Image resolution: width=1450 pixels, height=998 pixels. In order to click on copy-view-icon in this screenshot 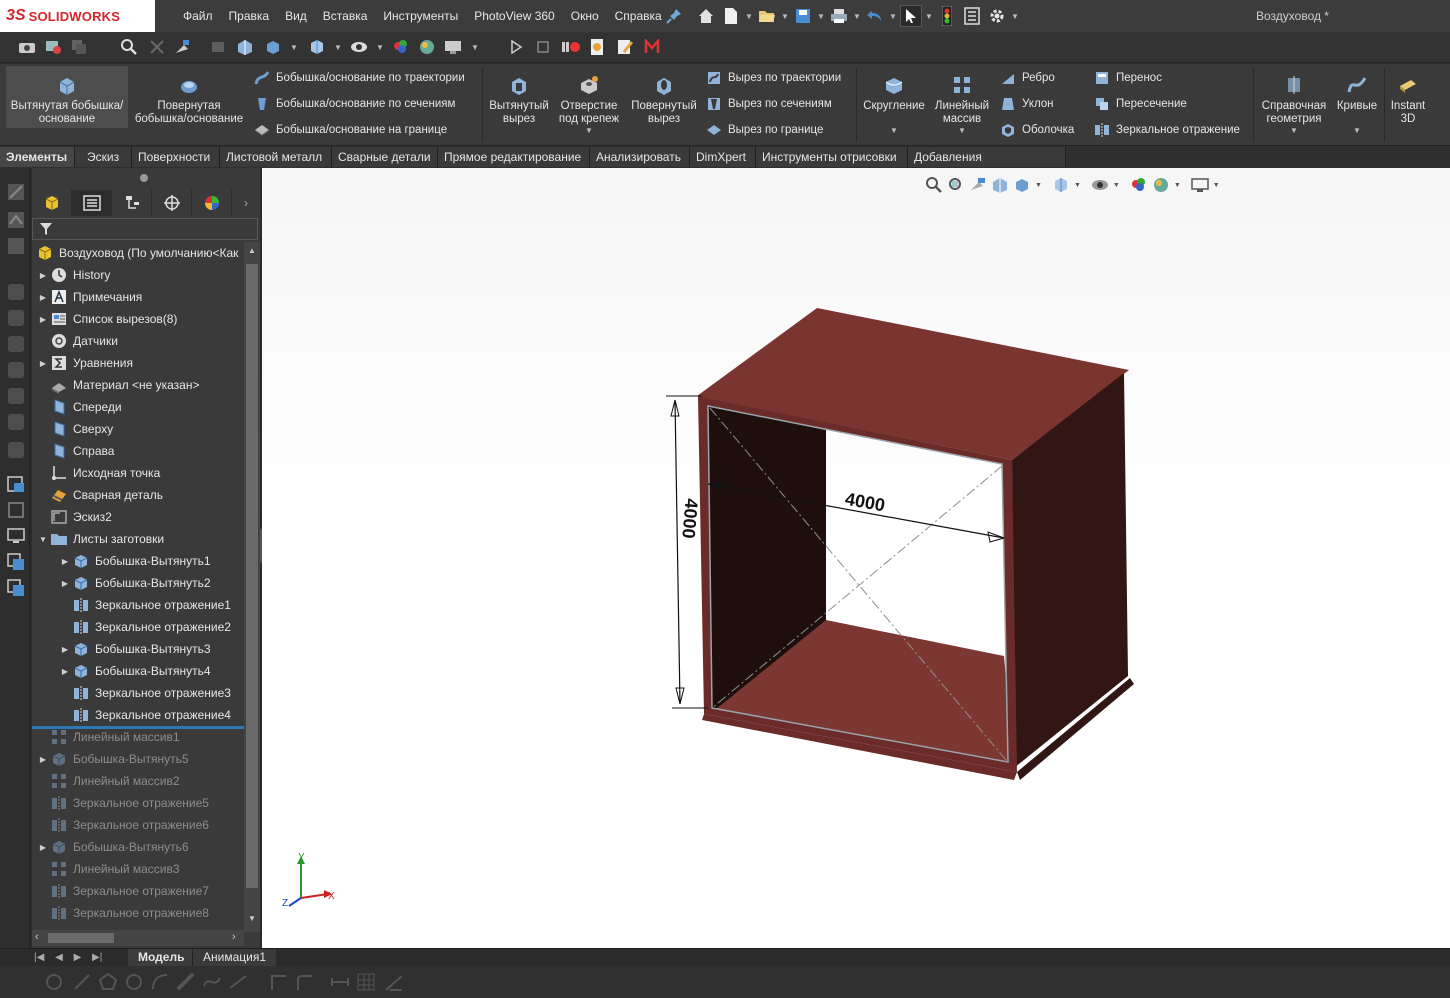, I will do `click(79, 47)`.